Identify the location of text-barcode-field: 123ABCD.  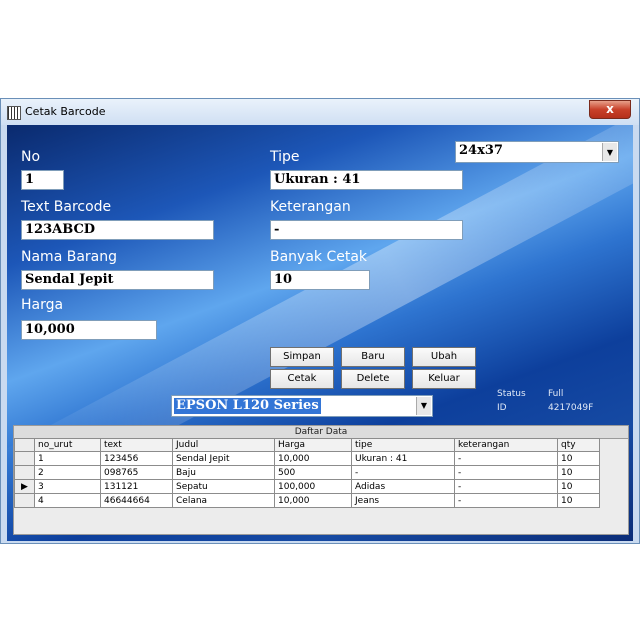
(117, 230).